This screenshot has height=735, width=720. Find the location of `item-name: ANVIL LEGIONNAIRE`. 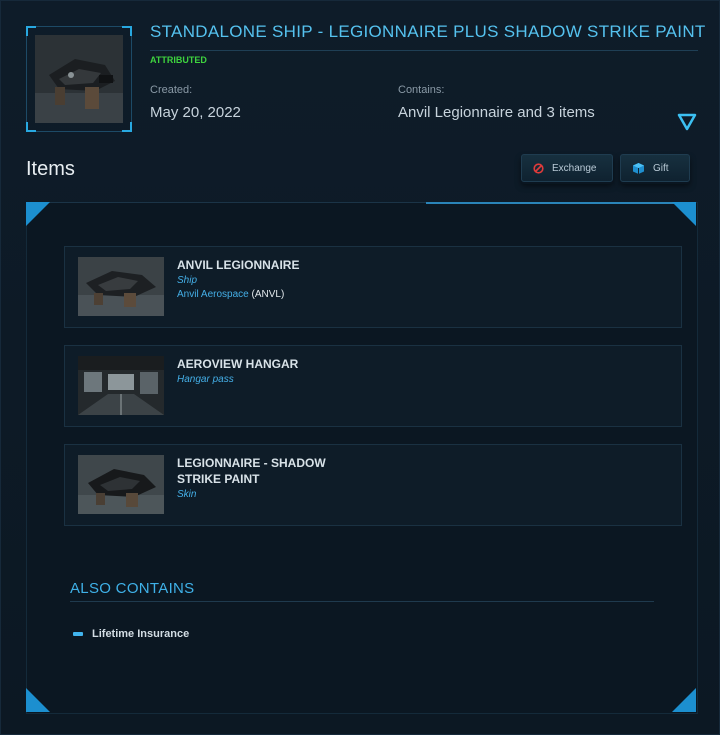

item-name: ANVIL LEGIONNAIRE is located at coordinates (238, 265).